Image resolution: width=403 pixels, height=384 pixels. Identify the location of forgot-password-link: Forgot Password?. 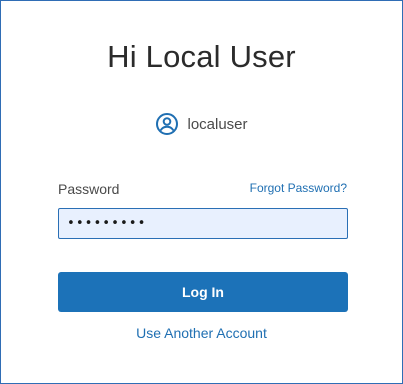
(298, 188).